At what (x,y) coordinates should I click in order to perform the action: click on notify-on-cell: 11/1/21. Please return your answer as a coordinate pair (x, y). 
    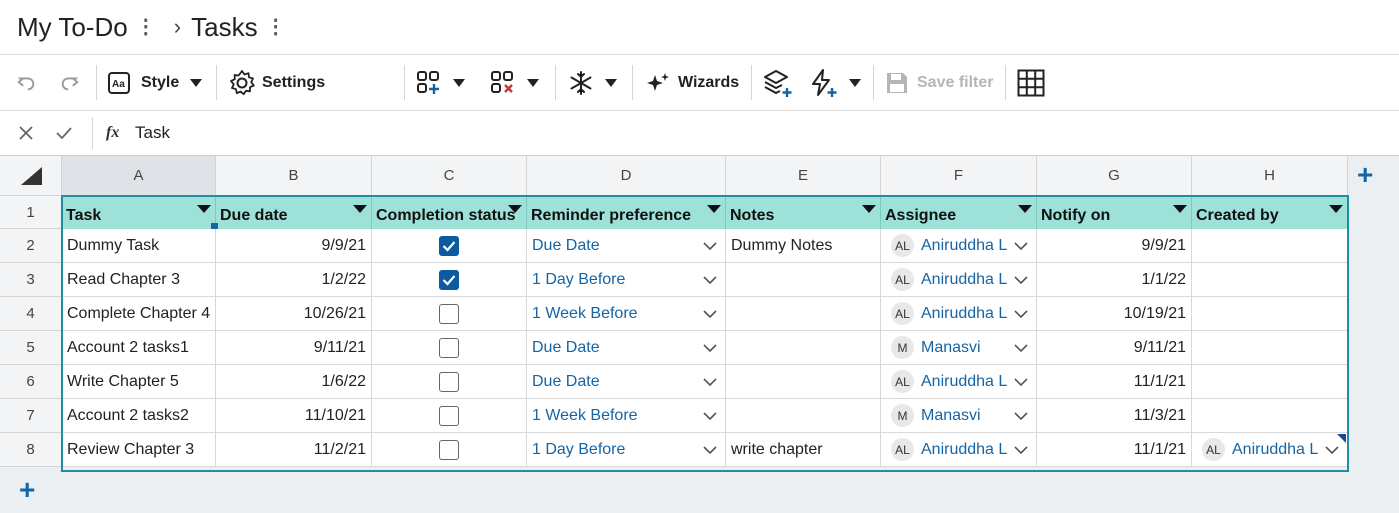
    Looking at the image, I should click on (1114, 450).